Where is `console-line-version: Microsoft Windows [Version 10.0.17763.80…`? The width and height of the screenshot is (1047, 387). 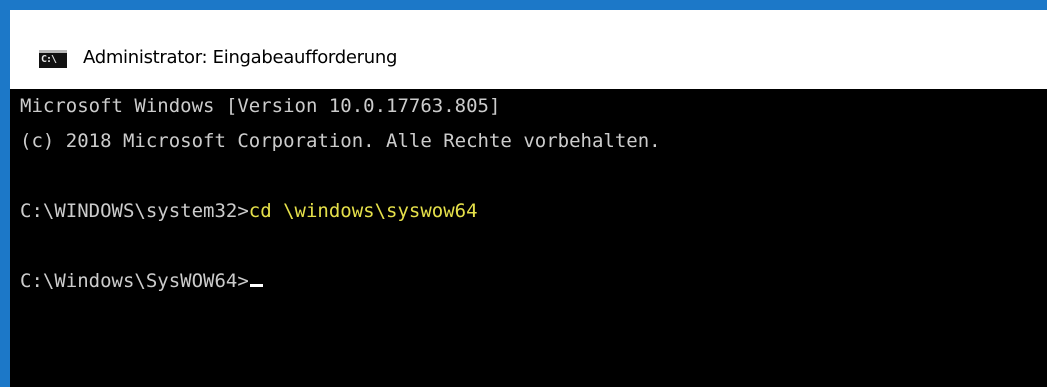 console-line-version: Microsoft Windows [Version 10.0.17763.80… is located at coordinates (260, 106).